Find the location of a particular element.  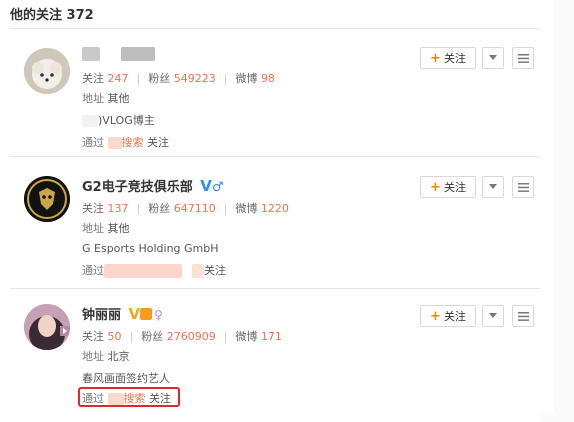

page-title: 他的关注 372 is located at coordinates (52, 15).